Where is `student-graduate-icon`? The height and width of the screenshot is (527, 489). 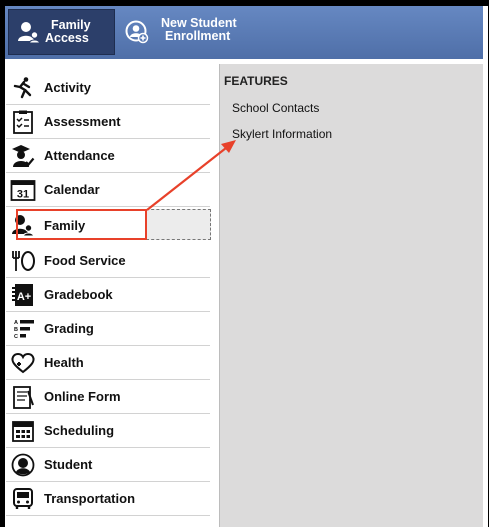
student-graduate-icon is located at coordinates (23, 156).